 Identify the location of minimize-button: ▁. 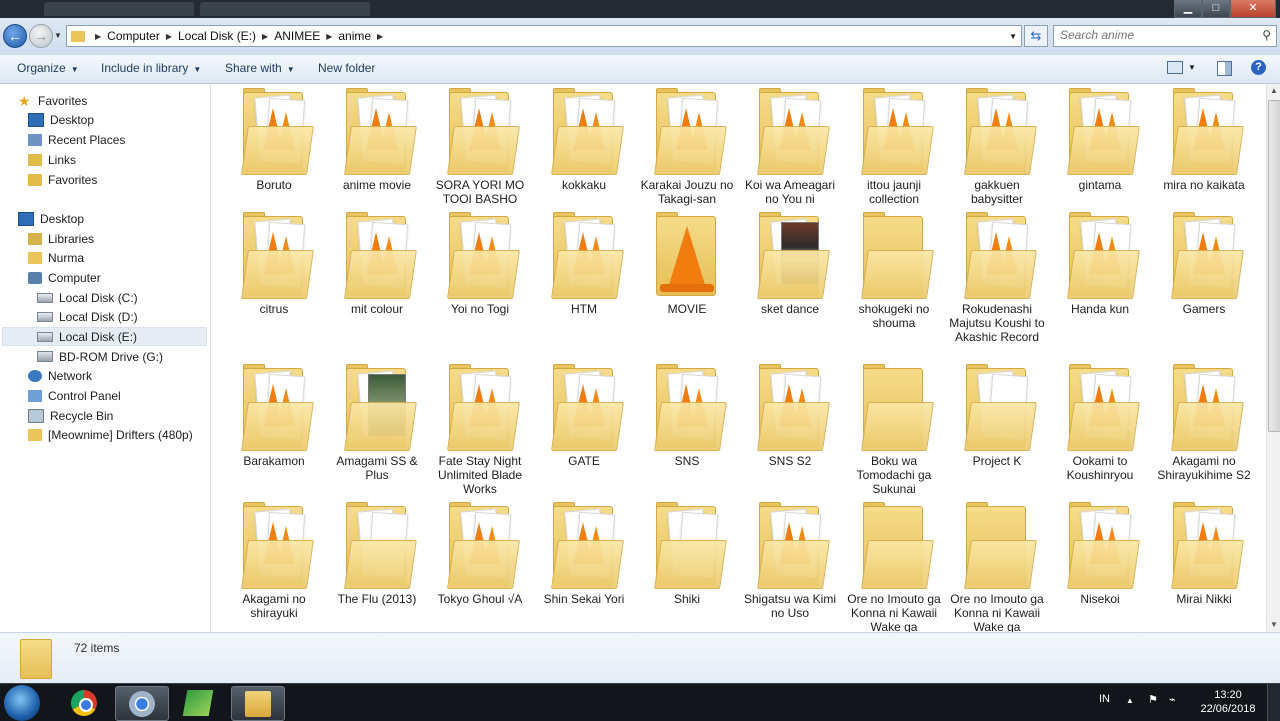
(1188, 9).